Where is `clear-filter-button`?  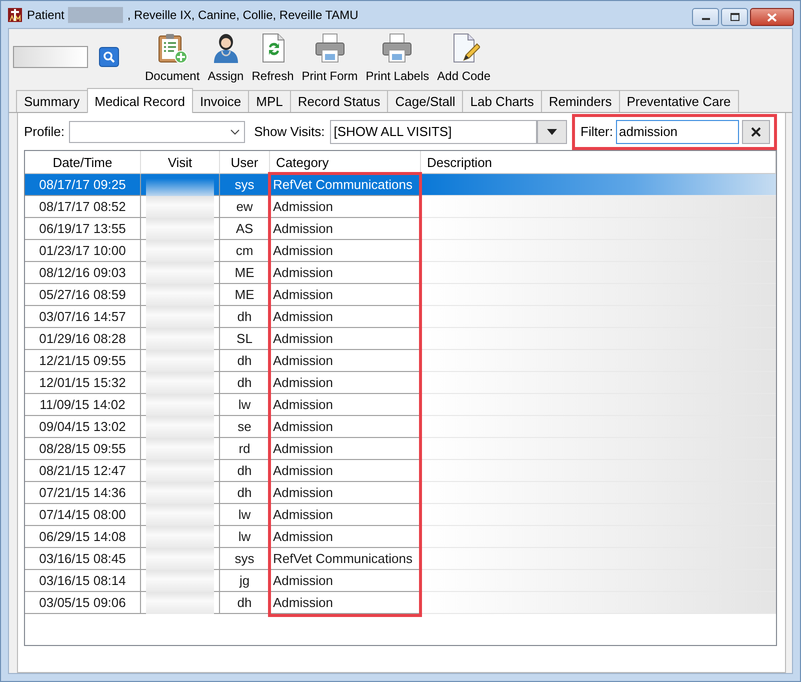
clear-filter-button is located at coordinates (756, 132).